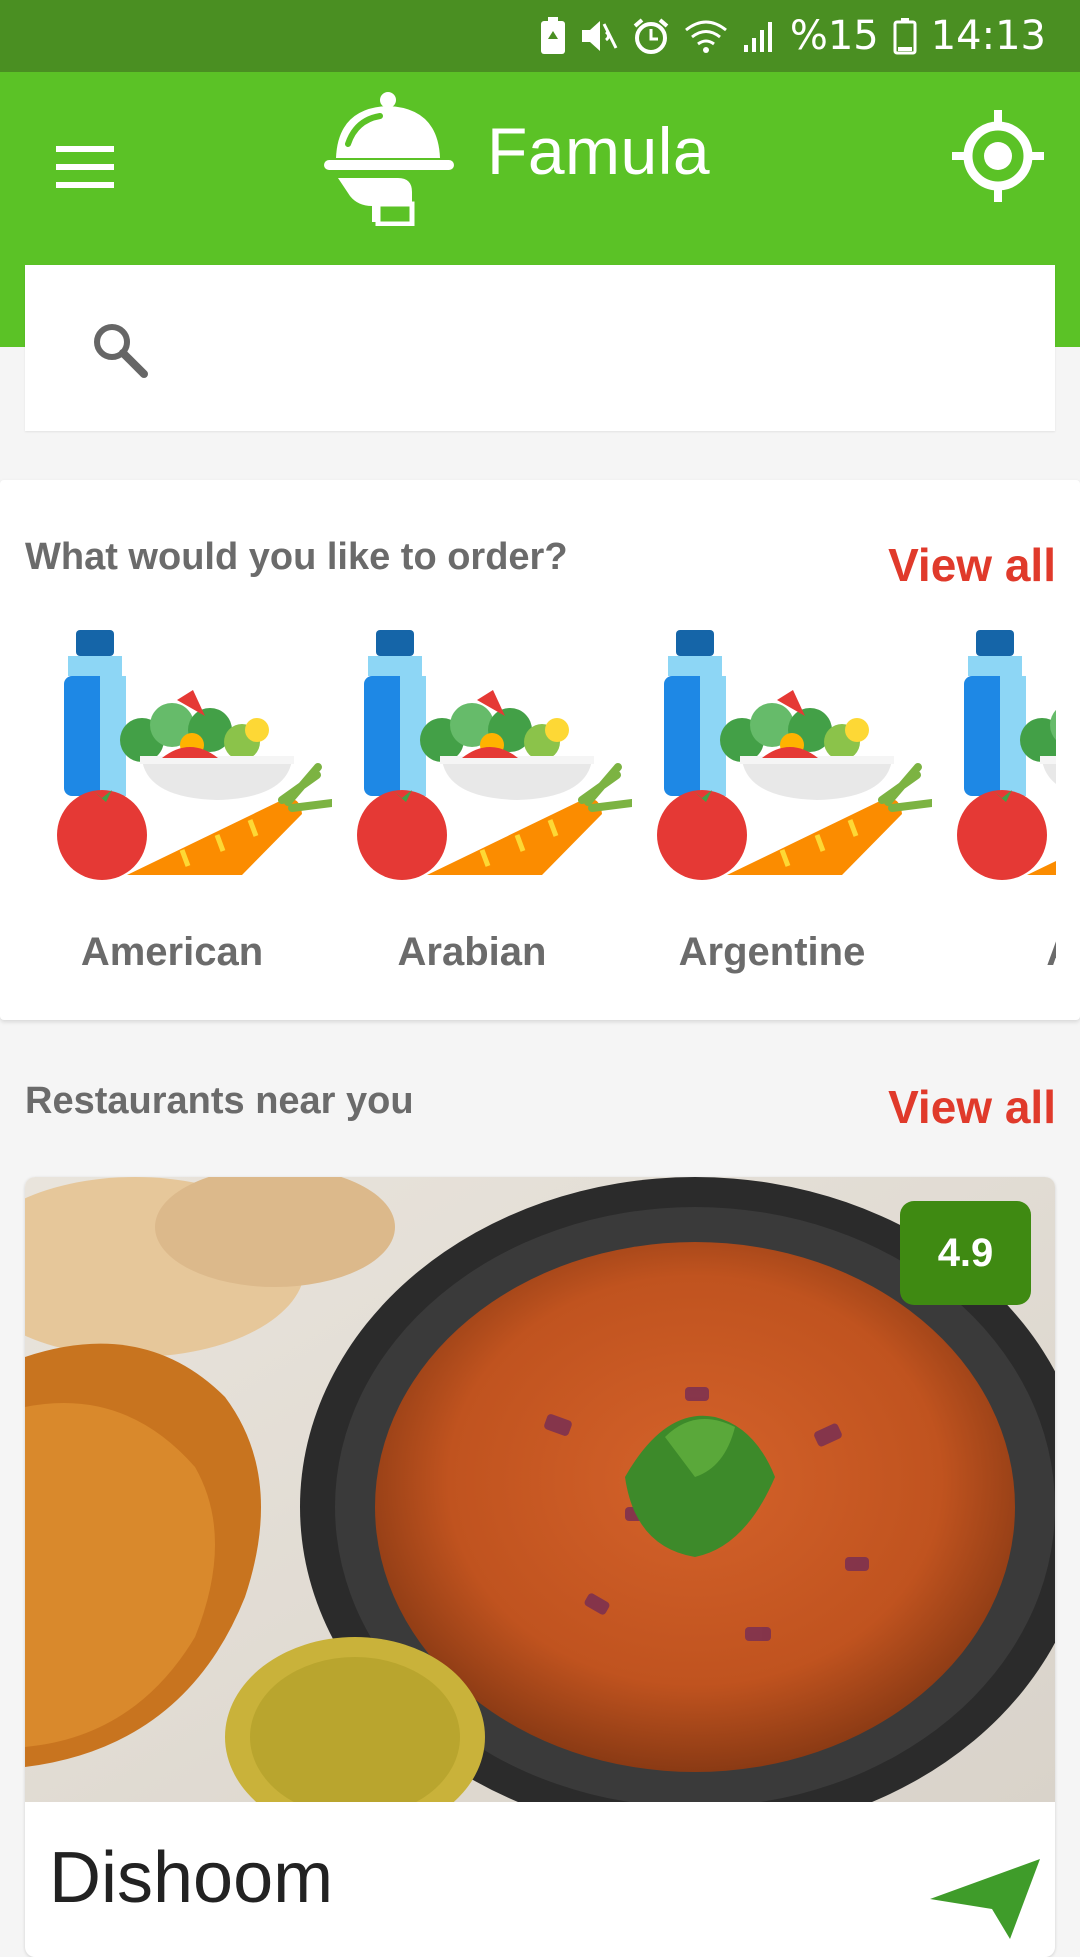 Image resolution: width=1080 pixels, height=1957 pixels. What do you see at coordinates (834, 36) in the screenshot?
I see `battery-percent: %15` at bounding box center [834, 36].